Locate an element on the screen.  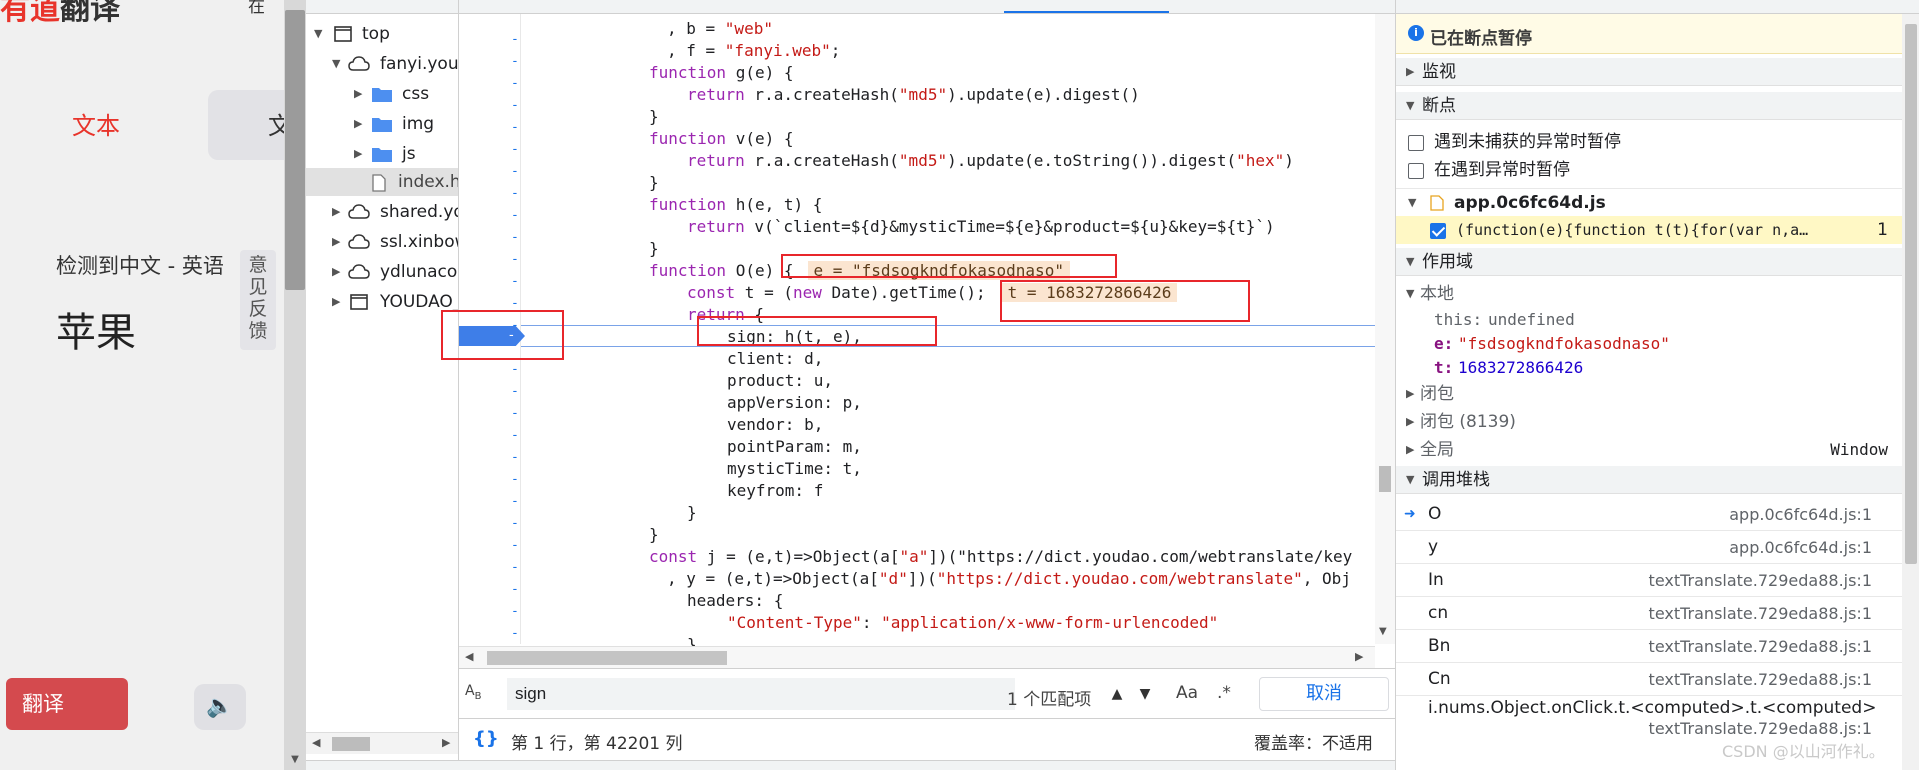
debugger-scrollbar is located at coordinates (1910, 392).